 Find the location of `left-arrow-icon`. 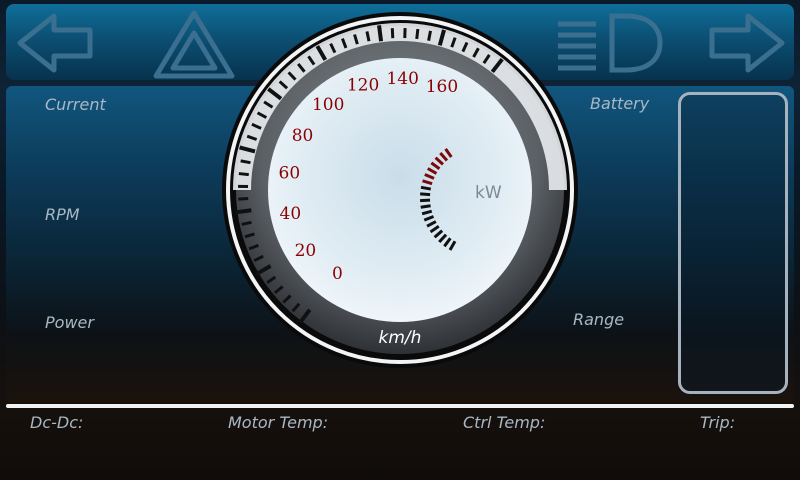

left-arrow-icon is located at coordinates (56, 43).